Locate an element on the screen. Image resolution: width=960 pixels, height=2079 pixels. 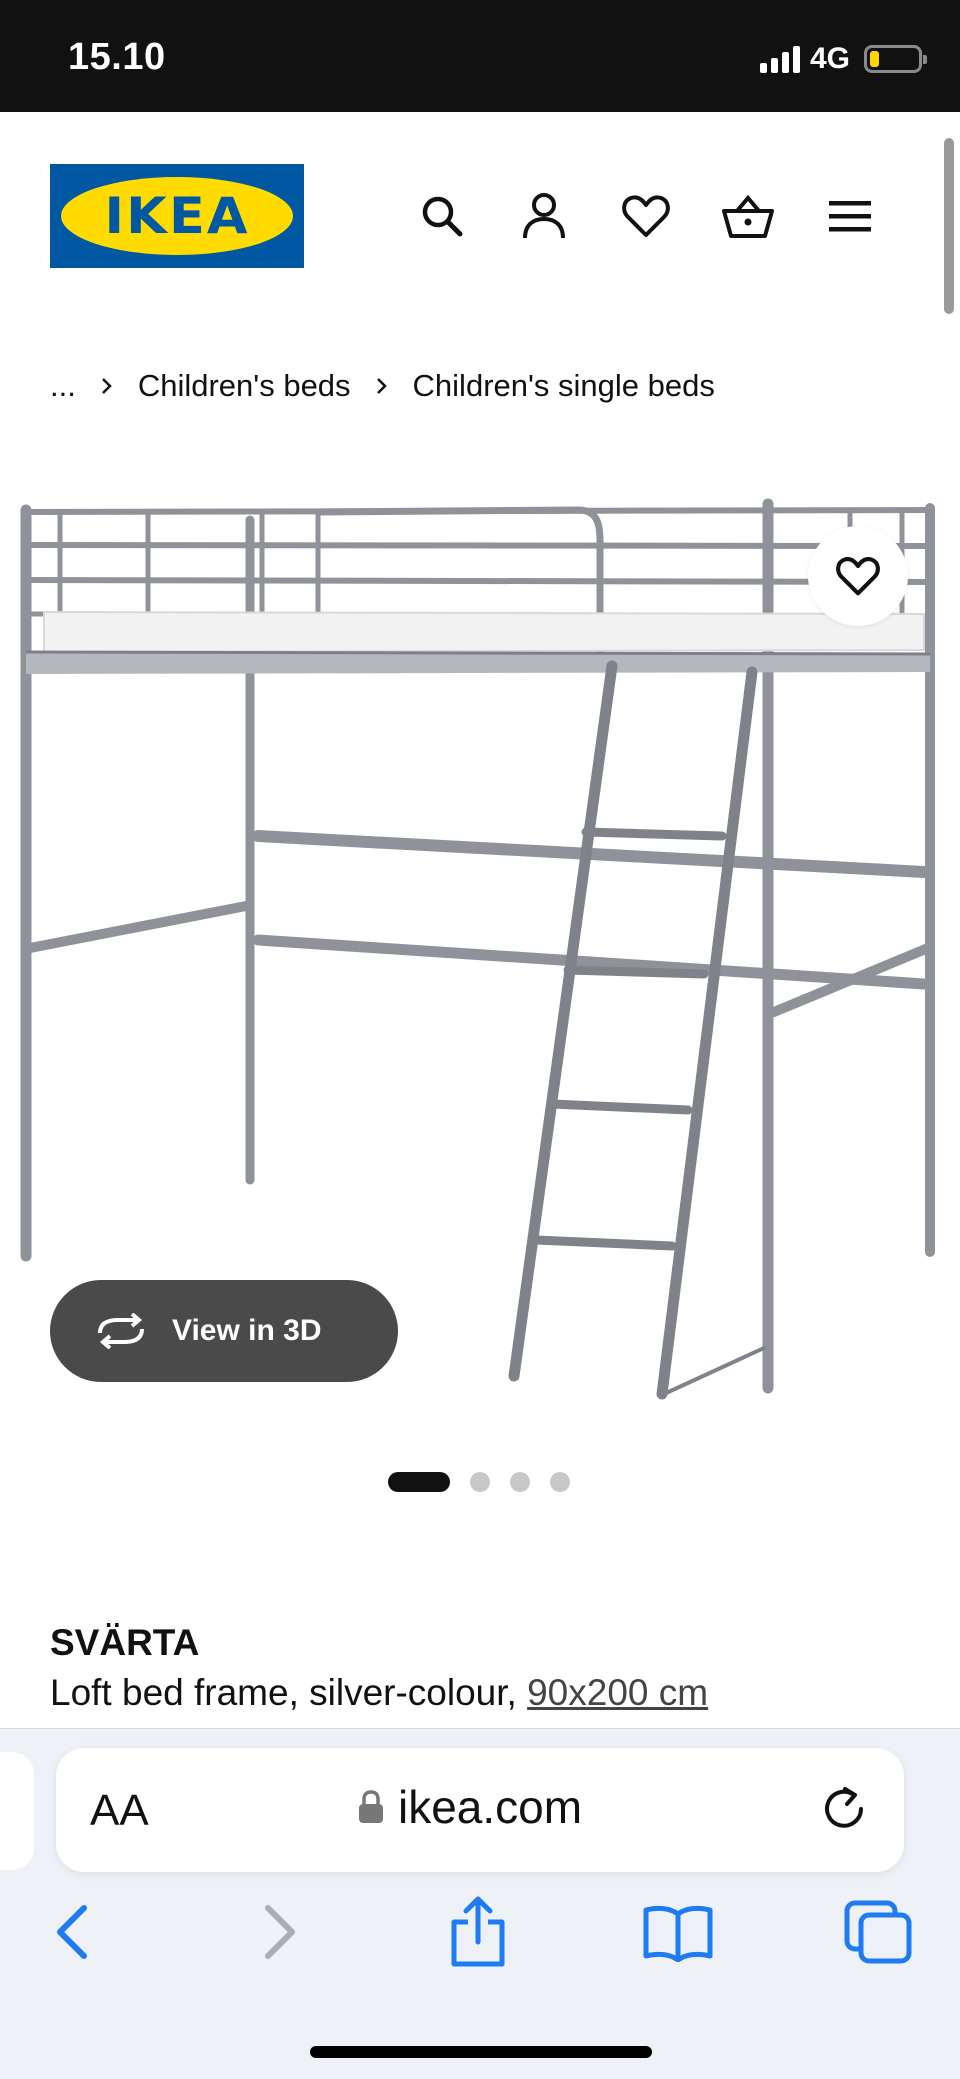
site-header: IKEA is located at coordinates (480, 212).